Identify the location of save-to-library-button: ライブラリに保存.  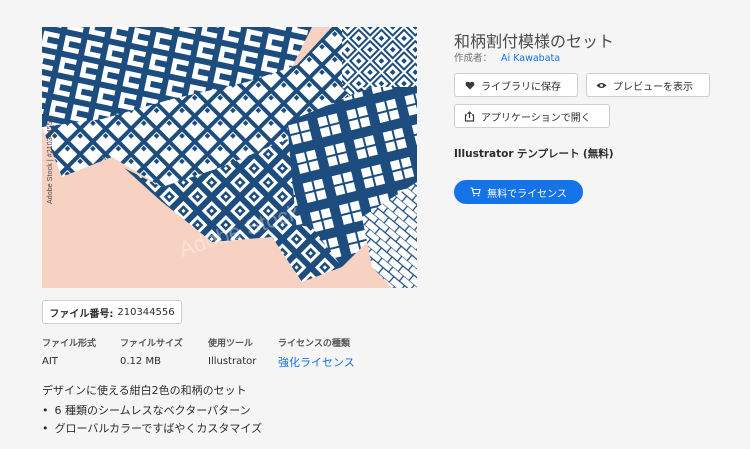
(516, 85).